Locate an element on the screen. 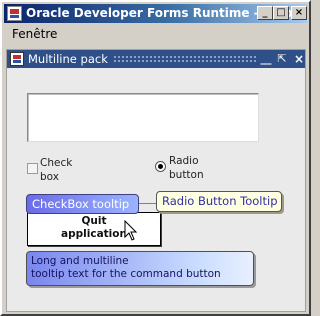 Image resolution: width=320 pixels, height=316 pixels. app-icon is located at coordinates (14, 13).